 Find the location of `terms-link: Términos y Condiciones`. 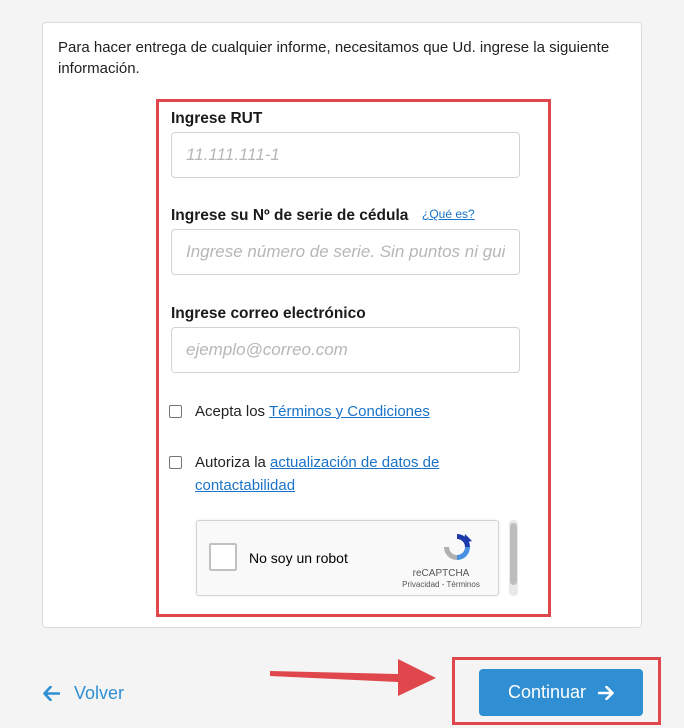

terms-link: Términos y Condiciones is located at coordinates (349, 411).